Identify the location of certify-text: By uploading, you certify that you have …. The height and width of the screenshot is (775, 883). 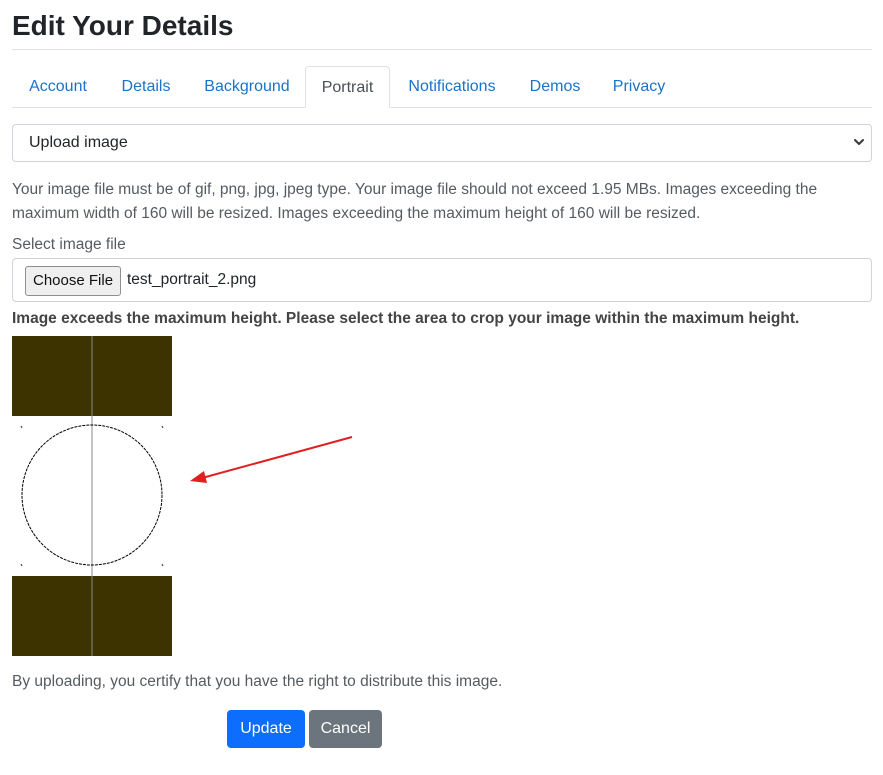
(257, 681).